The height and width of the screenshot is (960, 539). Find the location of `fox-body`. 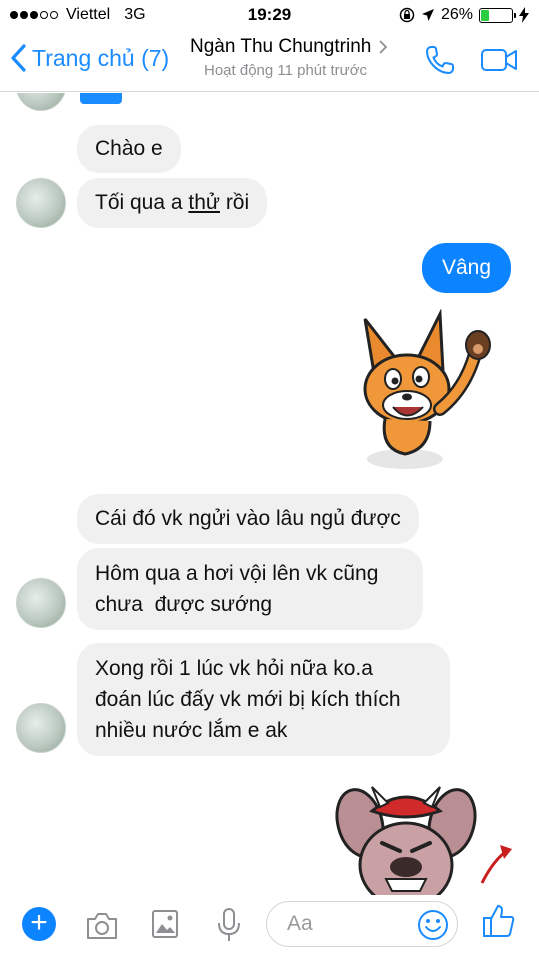

fox-body is located at coordinates (407, 437).